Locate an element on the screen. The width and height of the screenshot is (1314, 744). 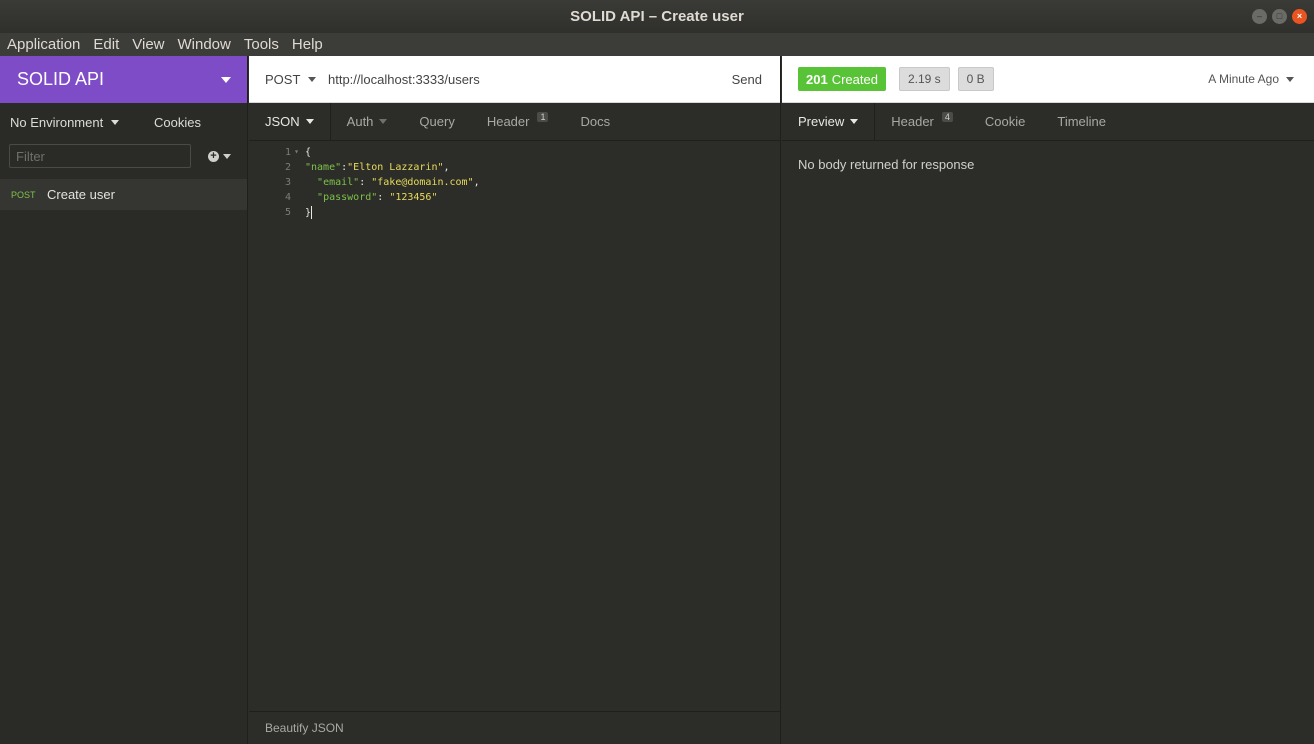
tab-auth: Auth is located at coordinates (367, 121).